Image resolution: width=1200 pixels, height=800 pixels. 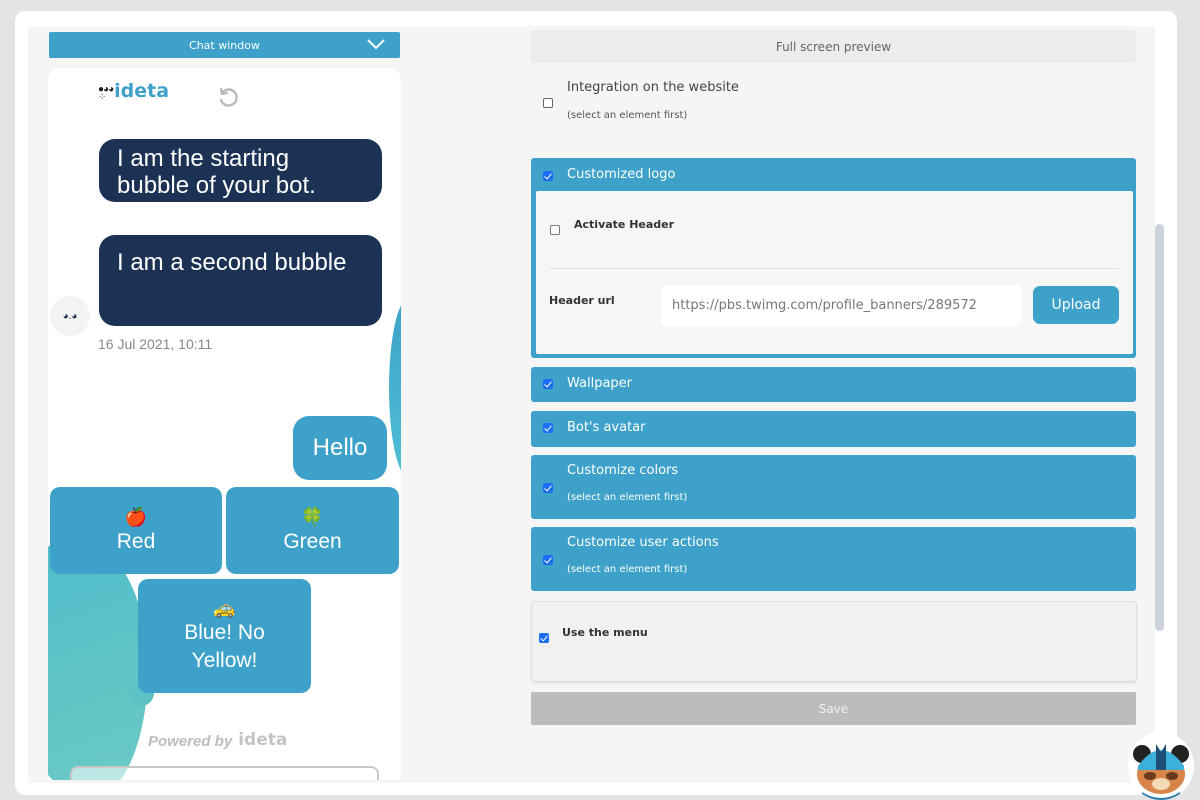 What do you see at coordinates (833, 384) in the screenshot?
I see `wallpaper-section: Wallpaper` at bounding box center [833, 384].